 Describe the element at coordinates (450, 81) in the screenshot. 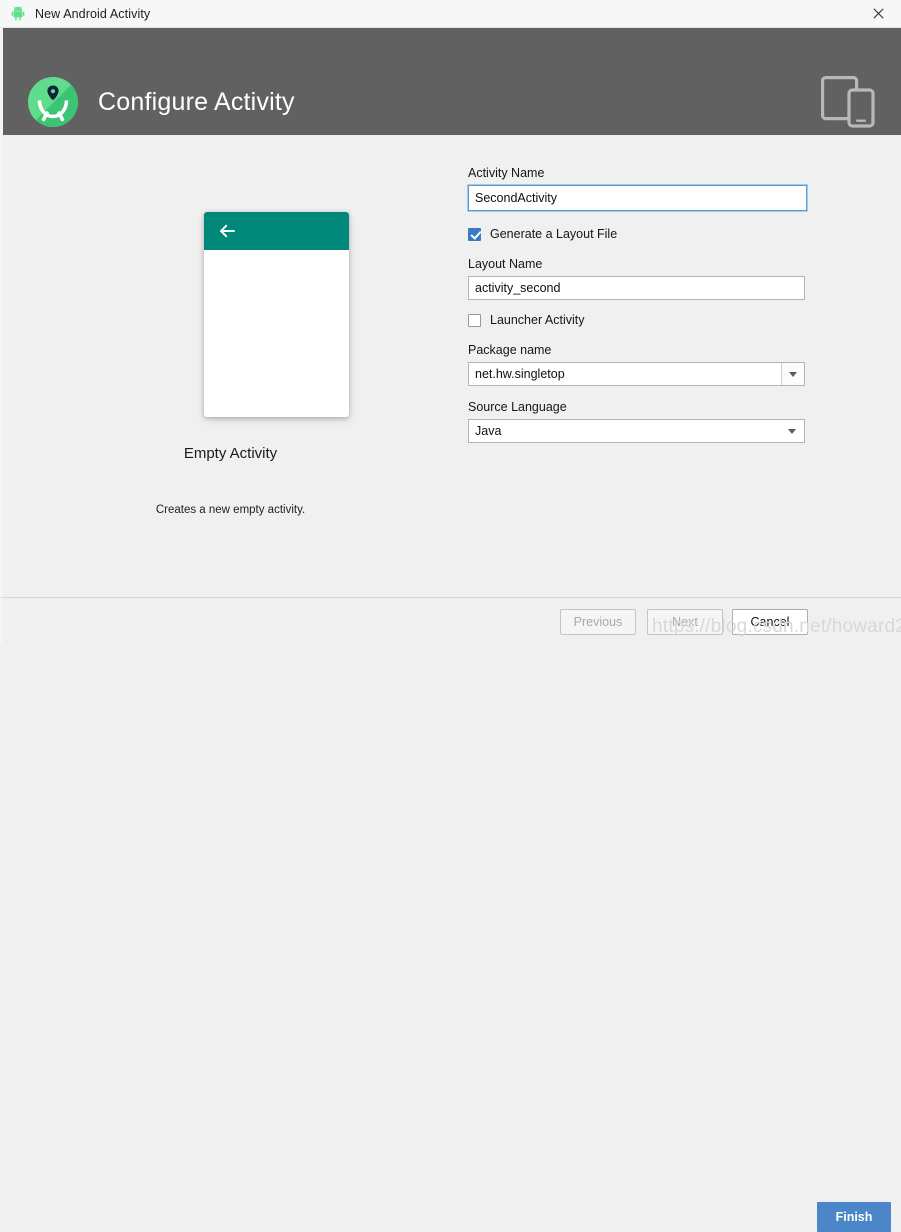

I see `dialog-header: Configure Activity` at that location.